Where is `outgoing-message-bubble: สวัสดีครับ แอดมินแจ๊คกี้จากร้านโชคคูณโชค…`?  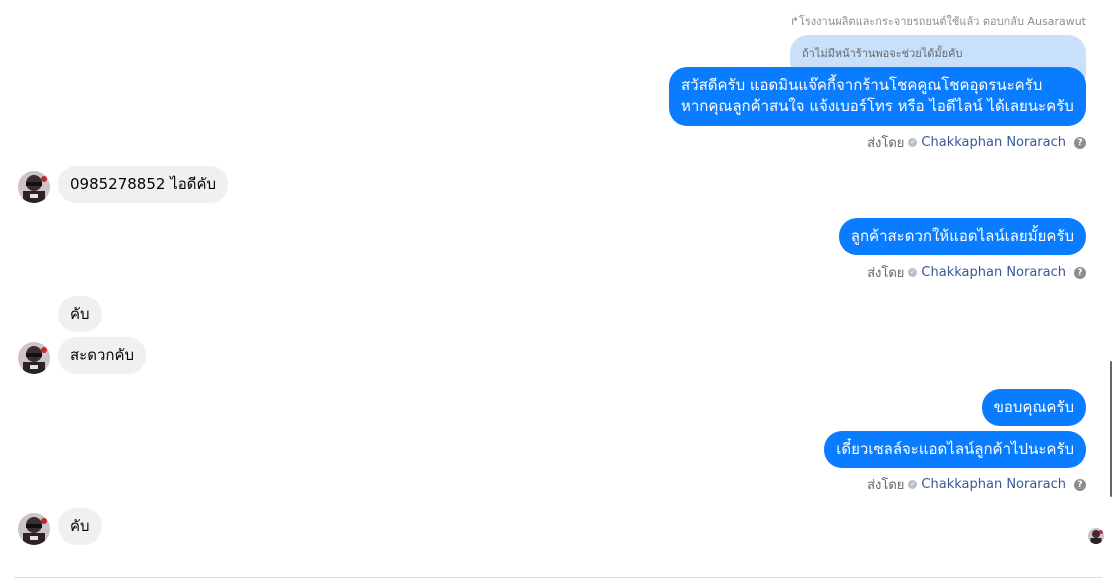
outgoing-message-bubble: สวัสดีครับ แอดมินแจ๊คกี้จากร้านโชคคูณโชค… is located at coordinates (877, 96).